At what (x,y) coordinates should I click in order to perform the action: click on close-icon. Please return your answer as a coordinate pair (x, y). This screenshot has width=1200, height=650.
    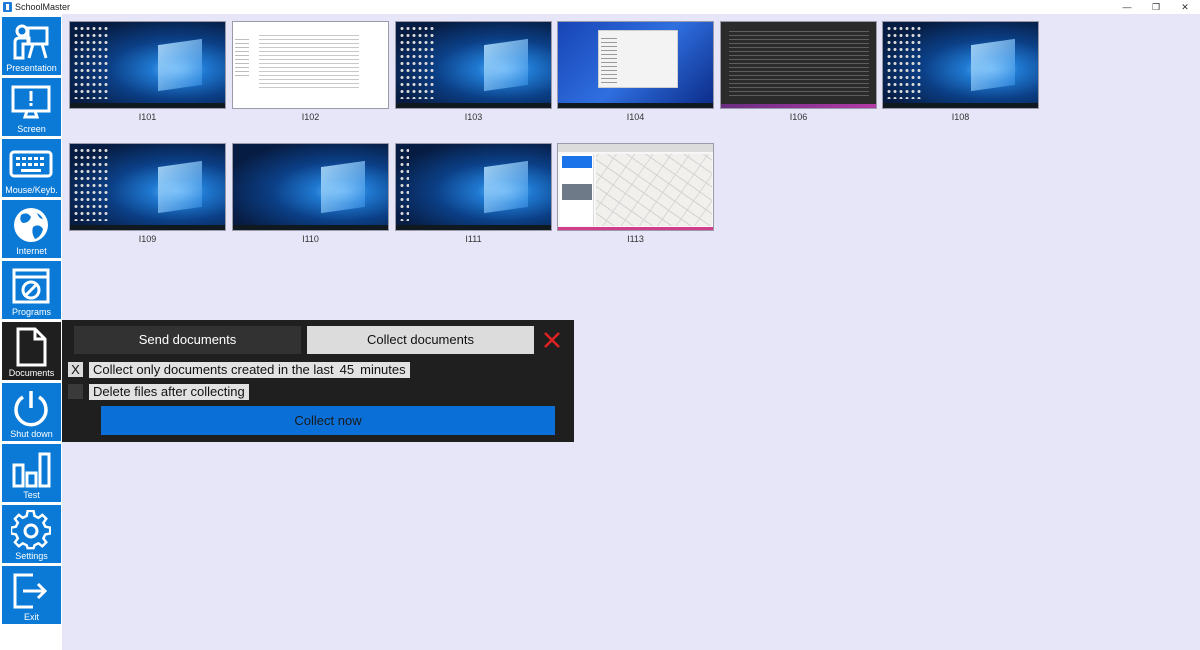
    Looking at the image, I should click on (552, 340).